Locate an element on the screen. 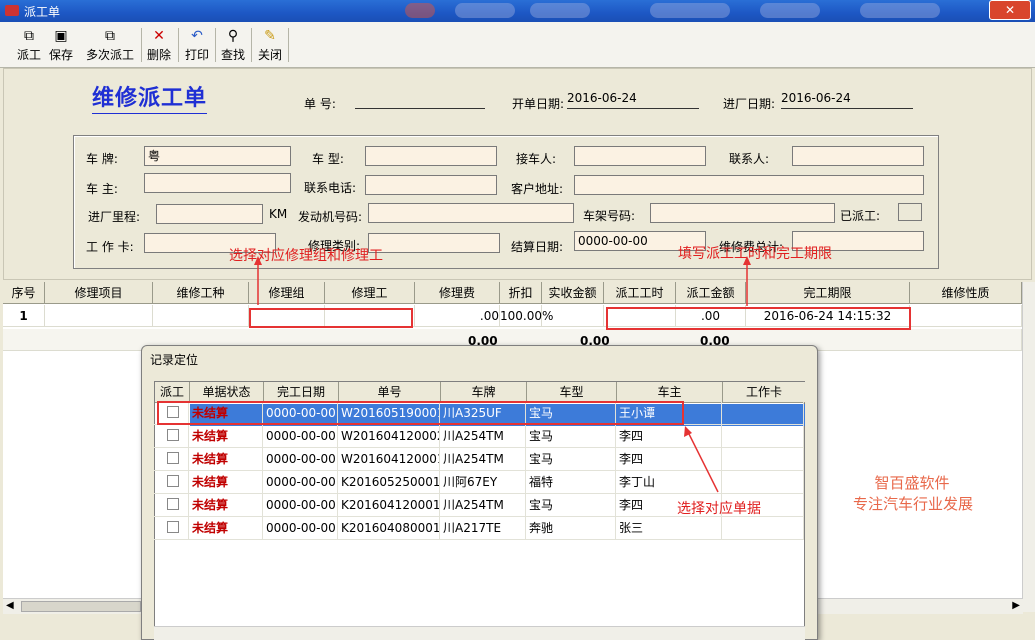 Image resolution: width=1035 pixels, height=640 pixels. row-seq: 1 is located at coordinates (24, 316).